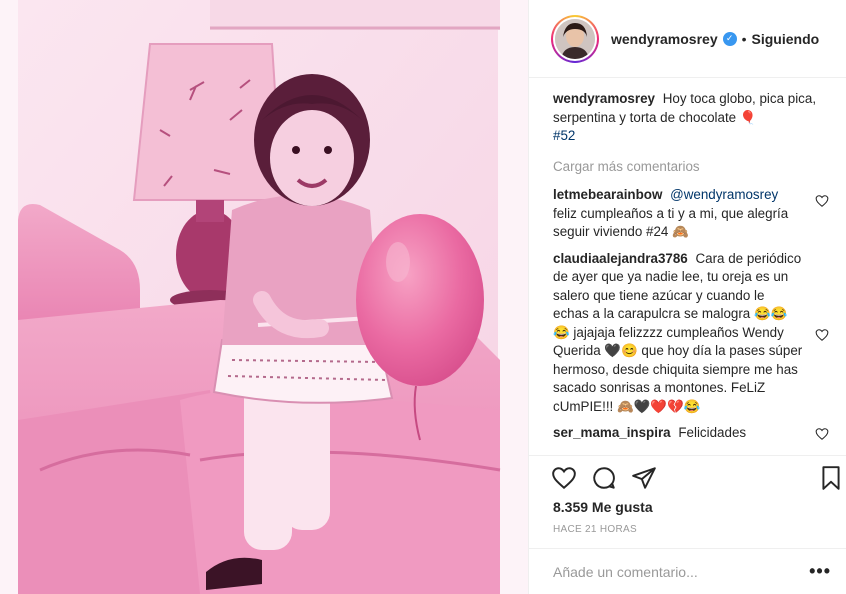 This screenshot has height=594, width=846. I want to click on post-header: wendyramosrey ✓ • Siguiendo, so click(687, 39).